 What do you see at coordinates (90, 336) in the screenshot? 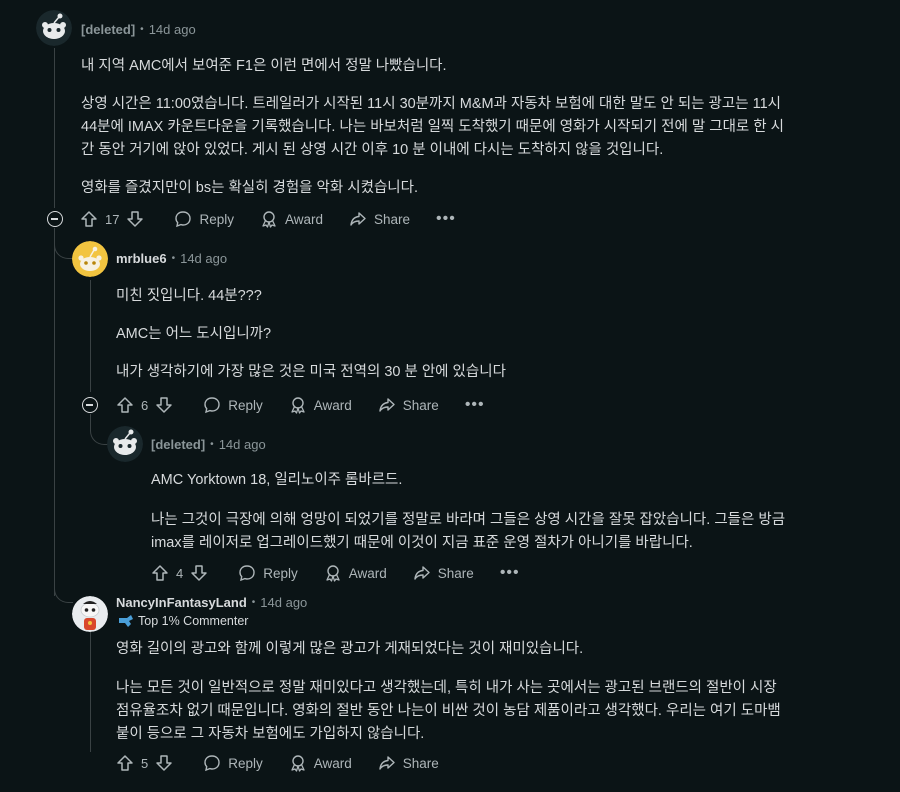
I see `thread-line-mrblue6` at bounding box center [90, 336].